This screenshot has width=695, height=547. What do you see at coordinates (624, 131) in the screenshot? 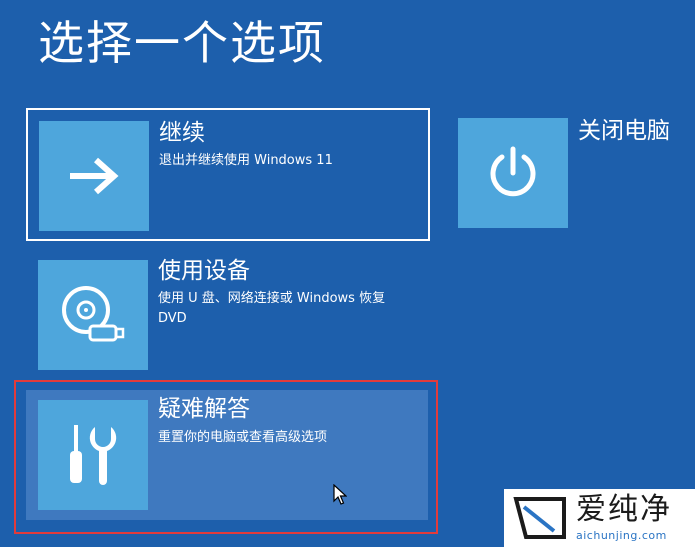
I see `power-off-title: 关闭电脑` at bounding box center [624, 131].